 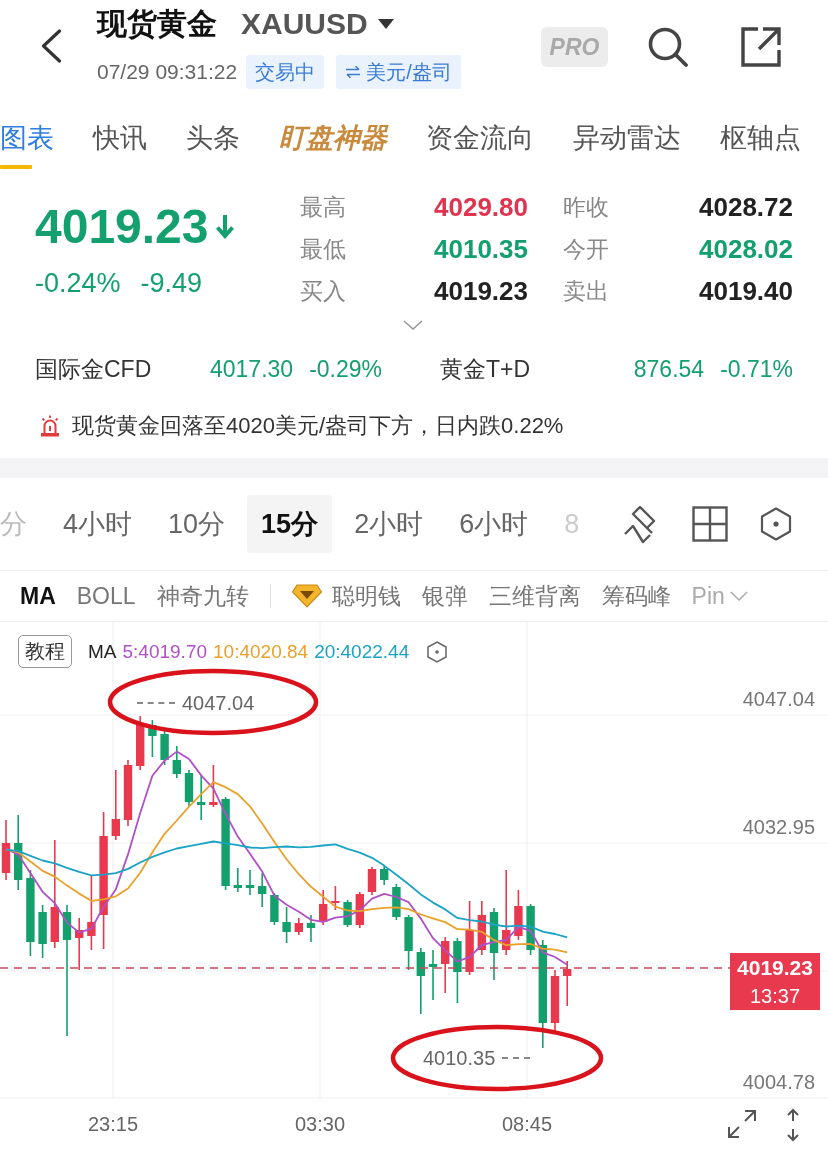 I want to click on moving-average-value: 20:4022.44, so click(x=362, y=651).